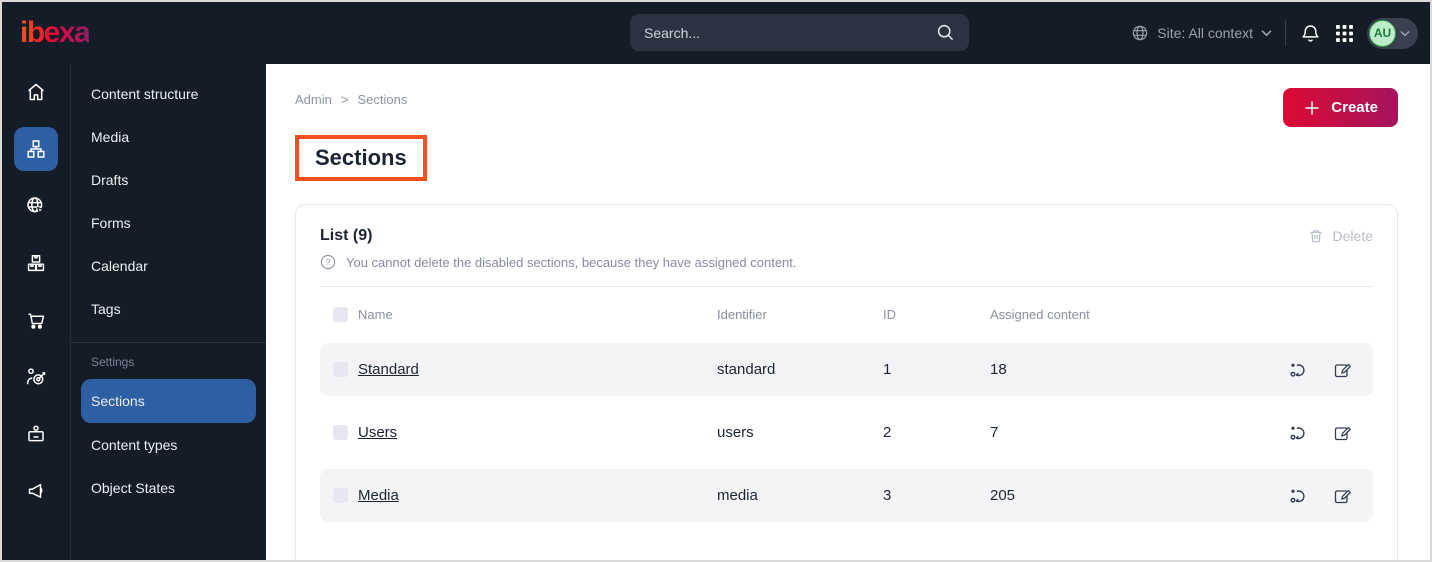 The width and height of the screenshot is (1432, 562). I want to click on section-identifier: media, so click(737, 495).